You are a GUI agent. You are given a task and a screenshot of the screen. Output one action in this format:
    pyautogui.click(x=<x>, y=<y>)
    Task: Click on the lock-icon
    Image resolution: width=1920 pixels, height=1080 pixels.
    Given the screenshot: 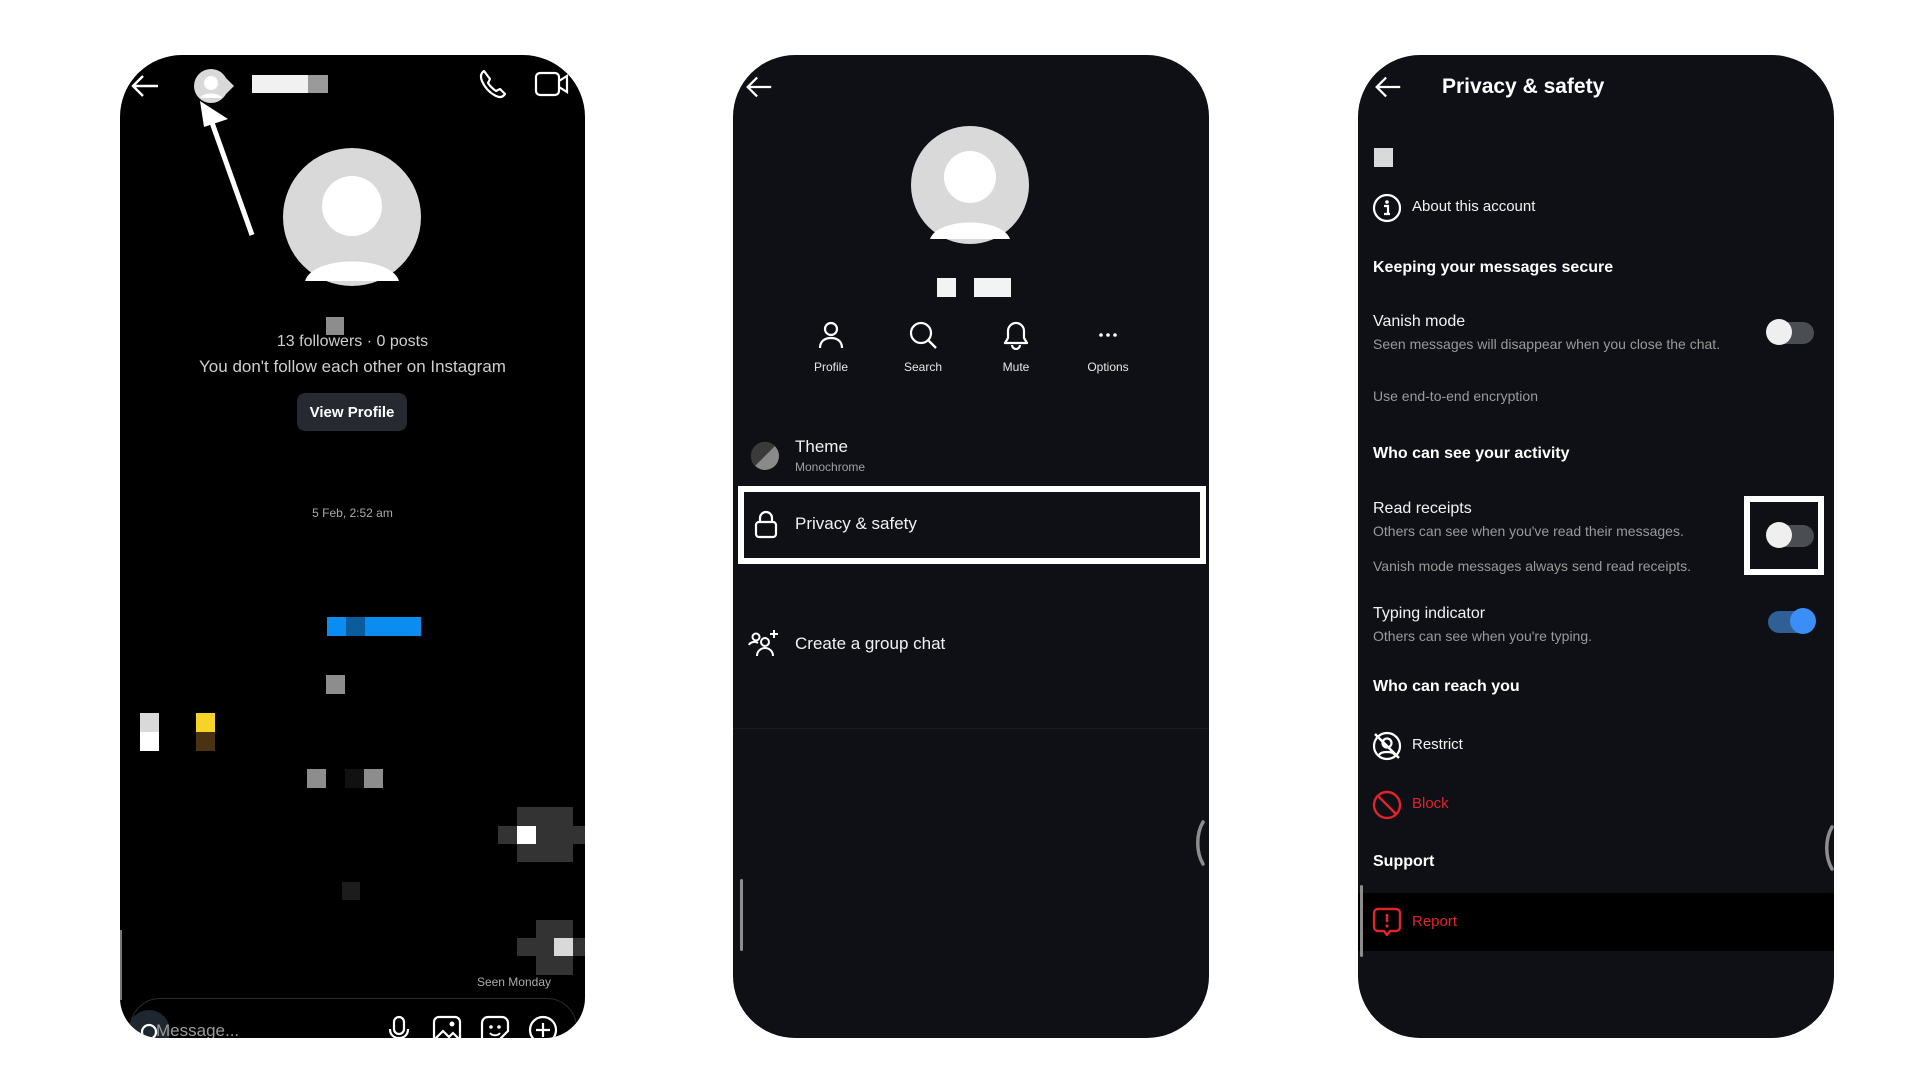 What is the action you would take?
    pyautogui.click(x=766, y=524)
    